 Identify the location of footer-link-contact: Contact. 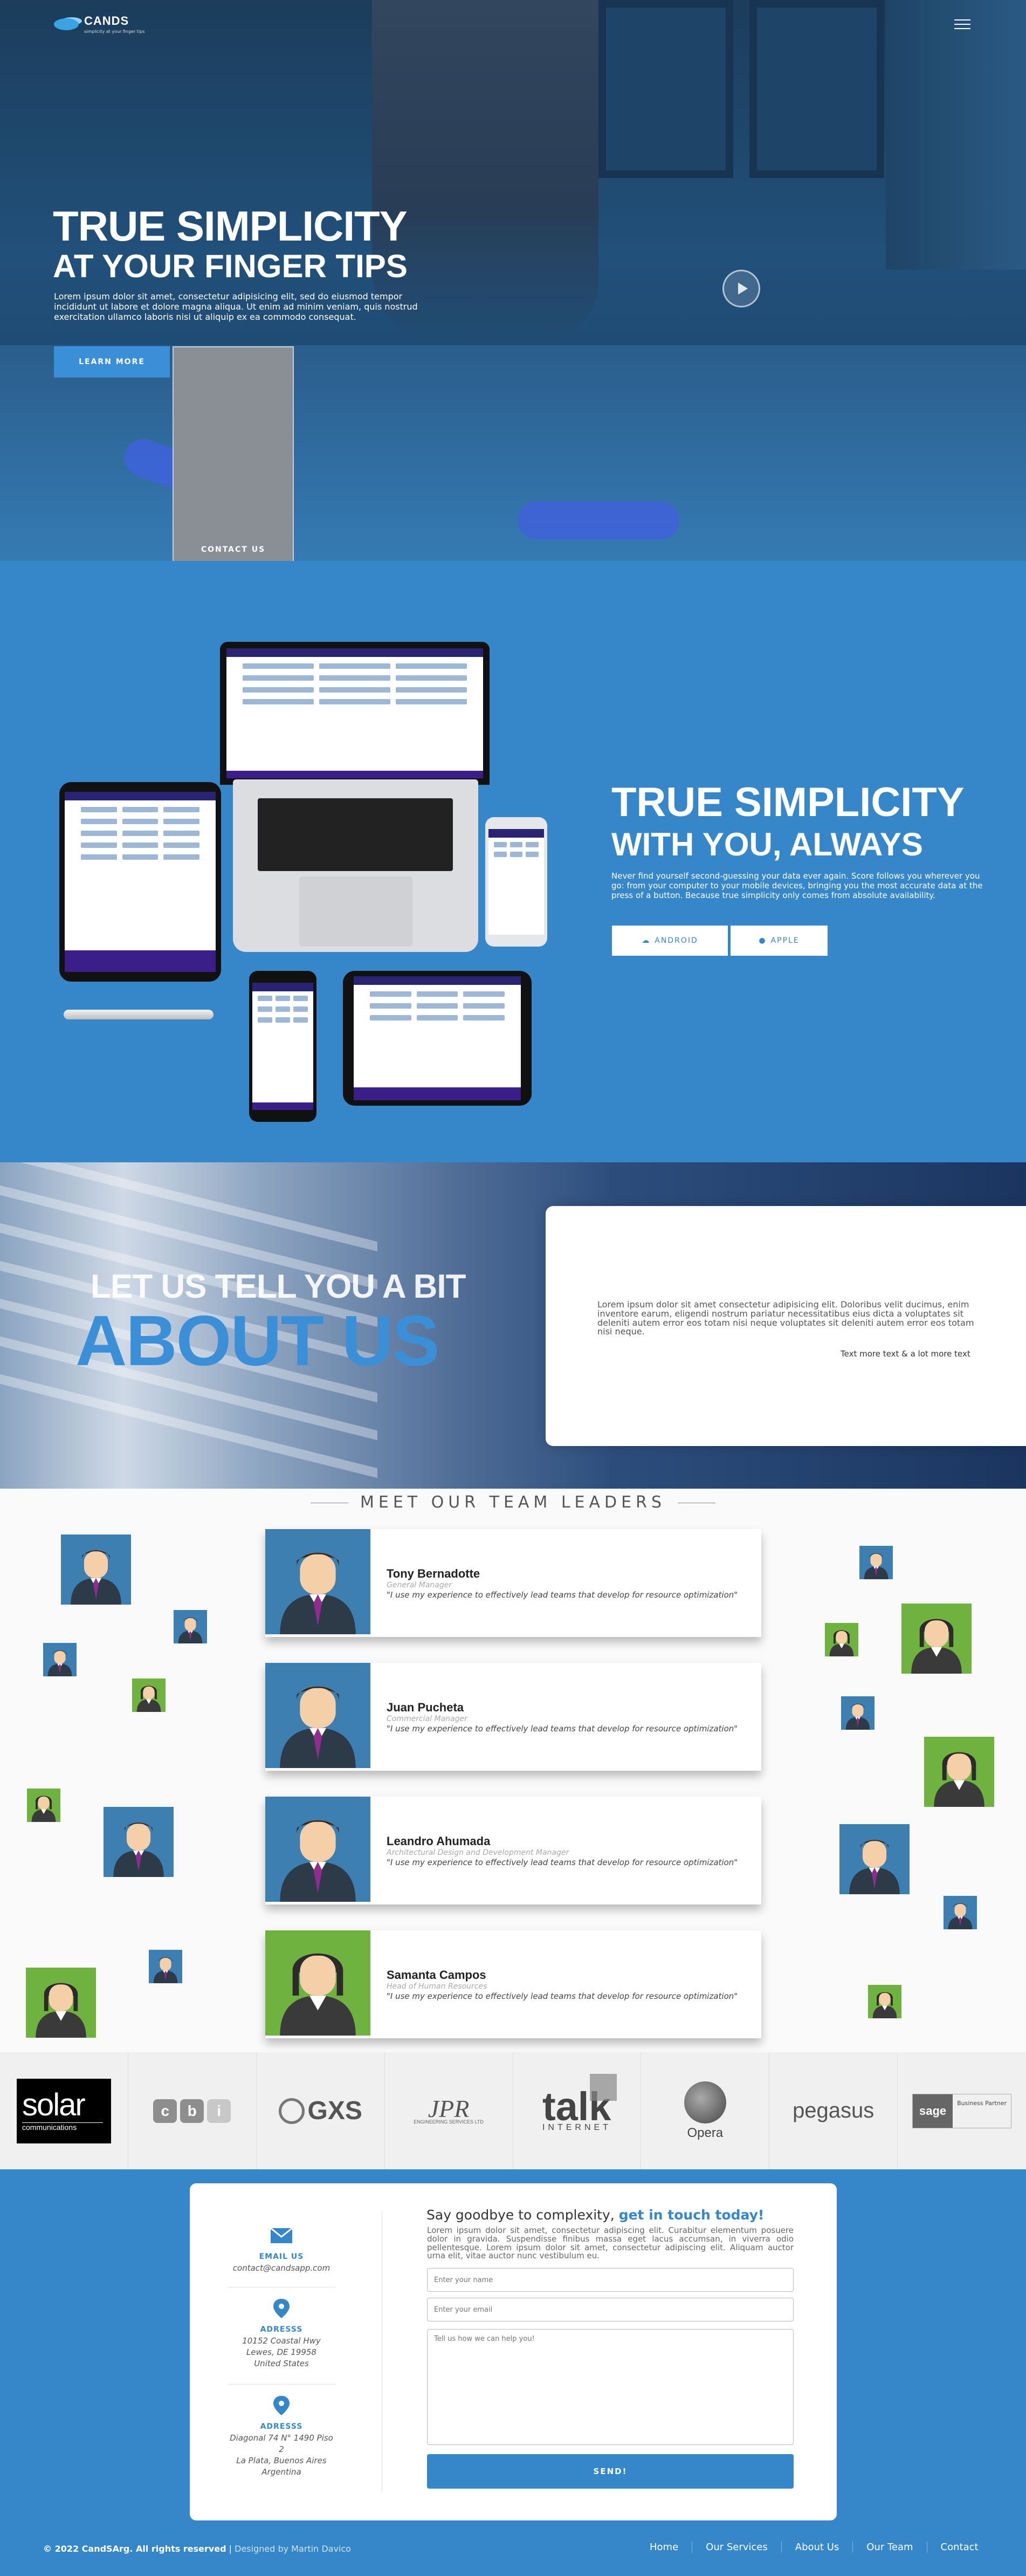
(960, 2547).